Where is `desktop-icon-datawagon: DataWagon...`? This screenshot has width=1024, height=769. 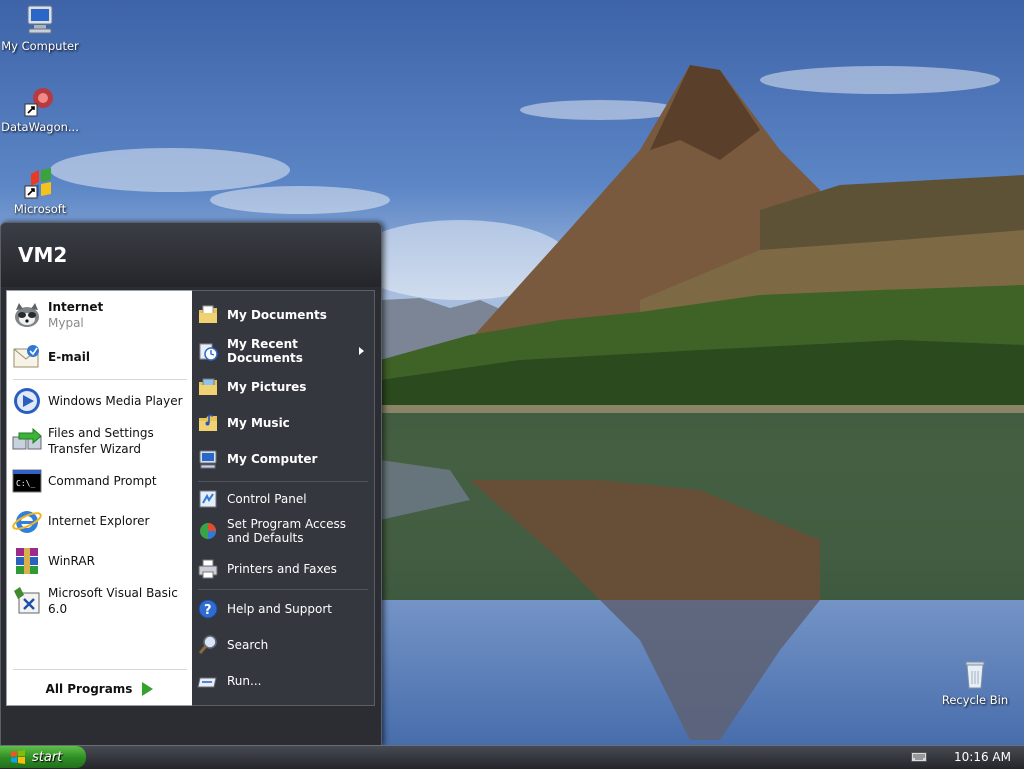
desktop-icon-datawagon: DataWagon... is located at coordinates (40, 109).